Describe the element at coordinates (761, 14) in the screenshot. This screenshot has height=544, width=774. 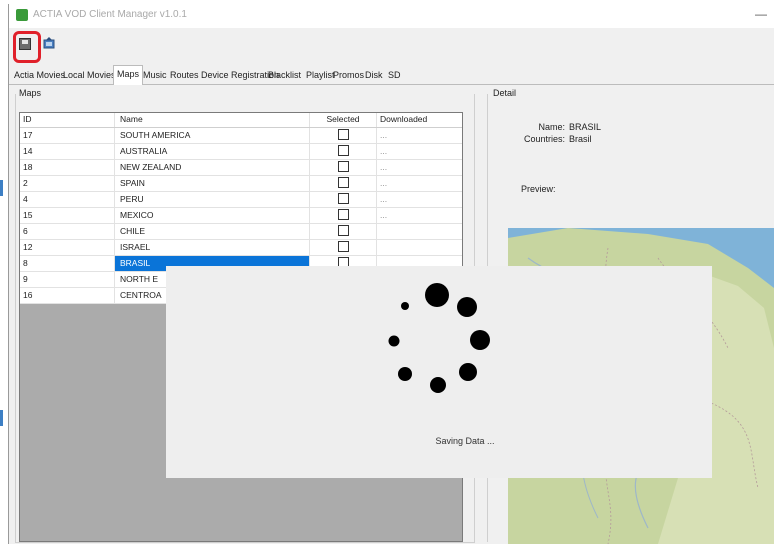
I see `minimize-button: —` at that location.